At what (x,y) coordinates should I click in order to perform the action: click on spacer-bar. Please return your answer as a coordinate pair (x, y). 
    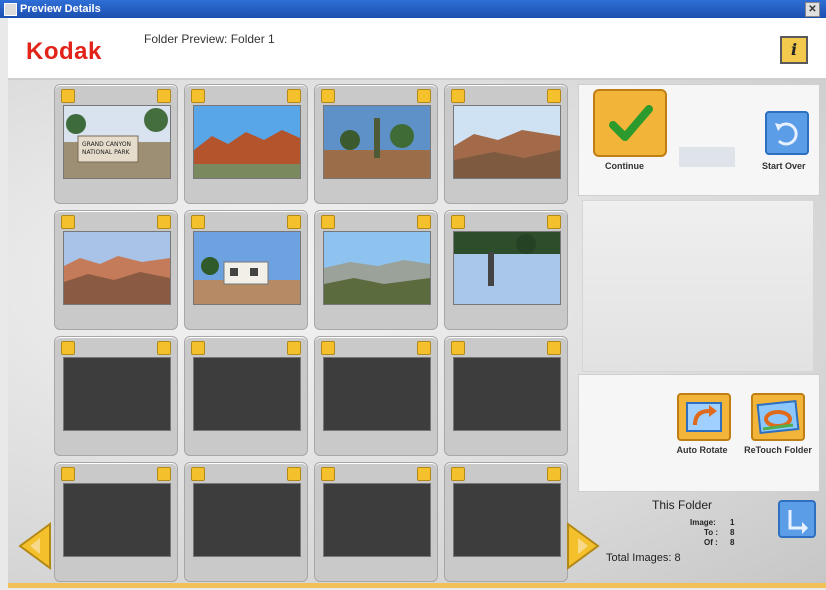
    Looking at the image, I should click on (707, 157).